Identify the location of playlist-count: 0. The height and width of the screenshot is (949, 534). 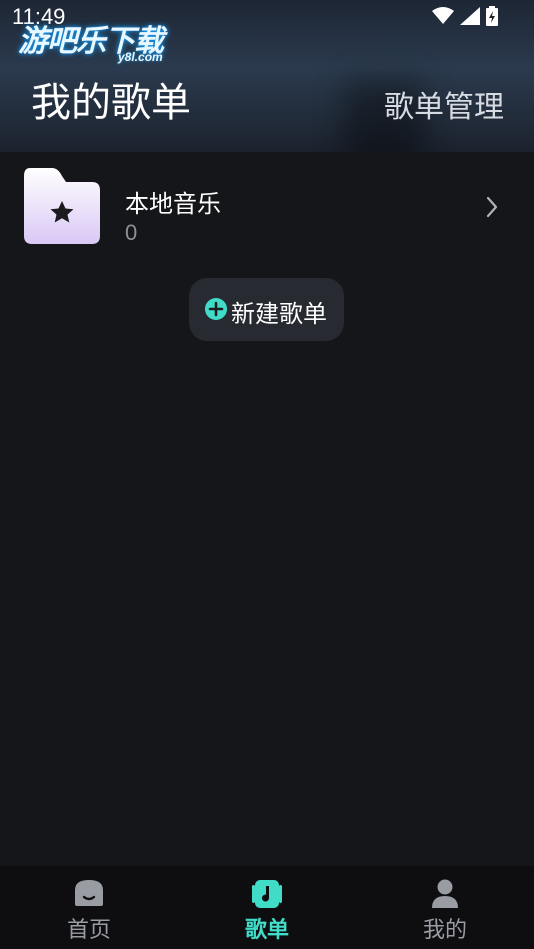
(131, 232).